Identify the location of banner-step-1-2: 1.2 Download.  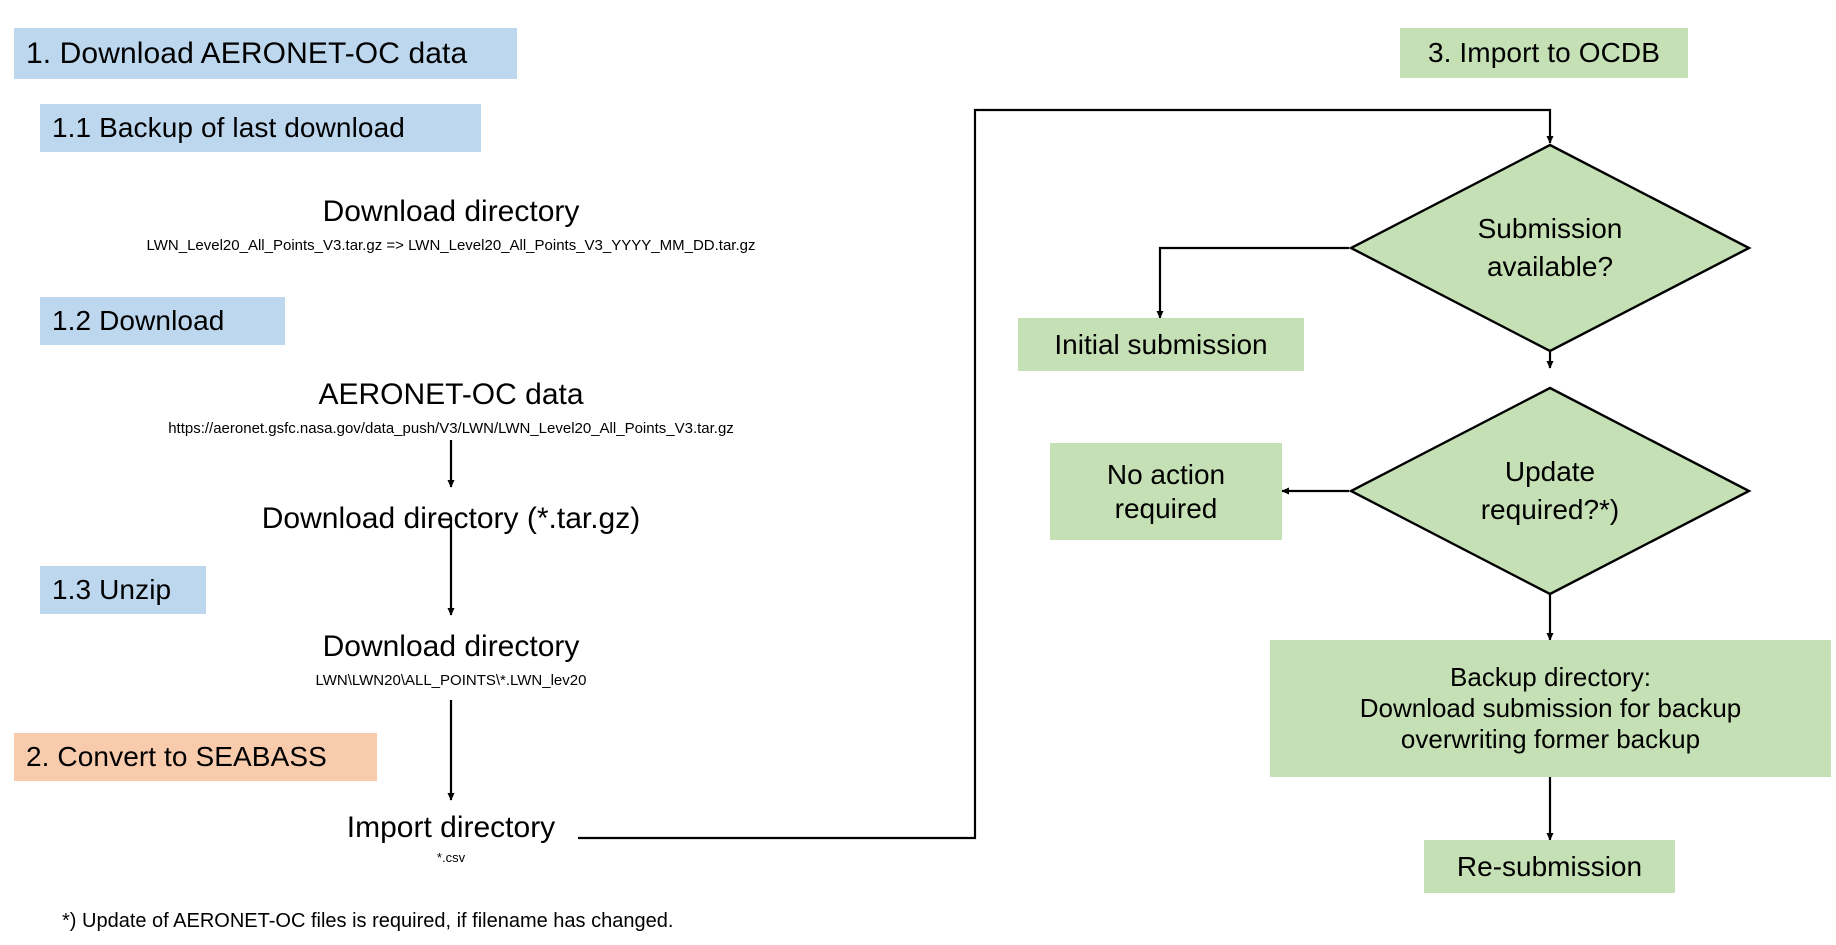
(162, 321).